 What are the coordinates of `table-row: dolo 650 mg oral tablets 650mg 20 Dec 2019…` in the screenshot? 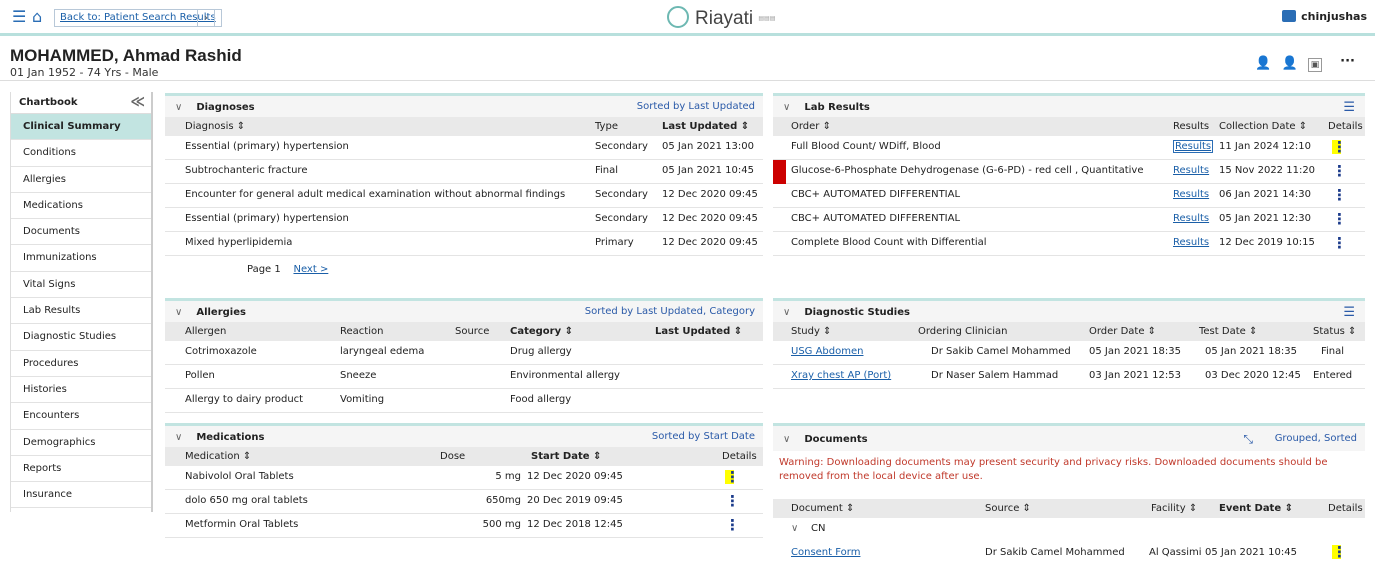 It's located at (464, 502).